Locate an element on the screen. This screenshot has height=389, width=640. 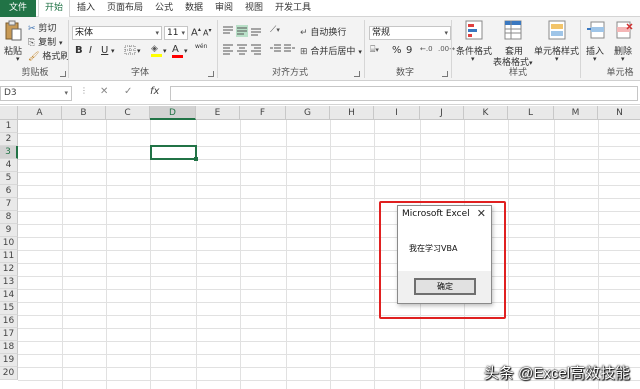
phonetic-button: wén is located at coordinates (201, 46).